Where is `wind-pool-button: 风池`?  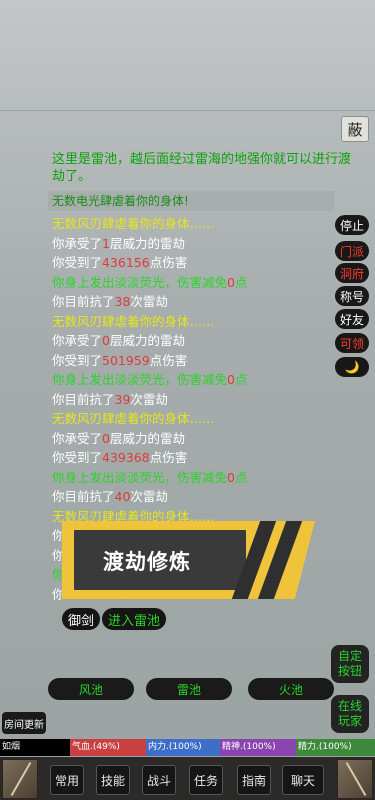
wind-pool-button: 风池 is located at coordinates (91, 689).